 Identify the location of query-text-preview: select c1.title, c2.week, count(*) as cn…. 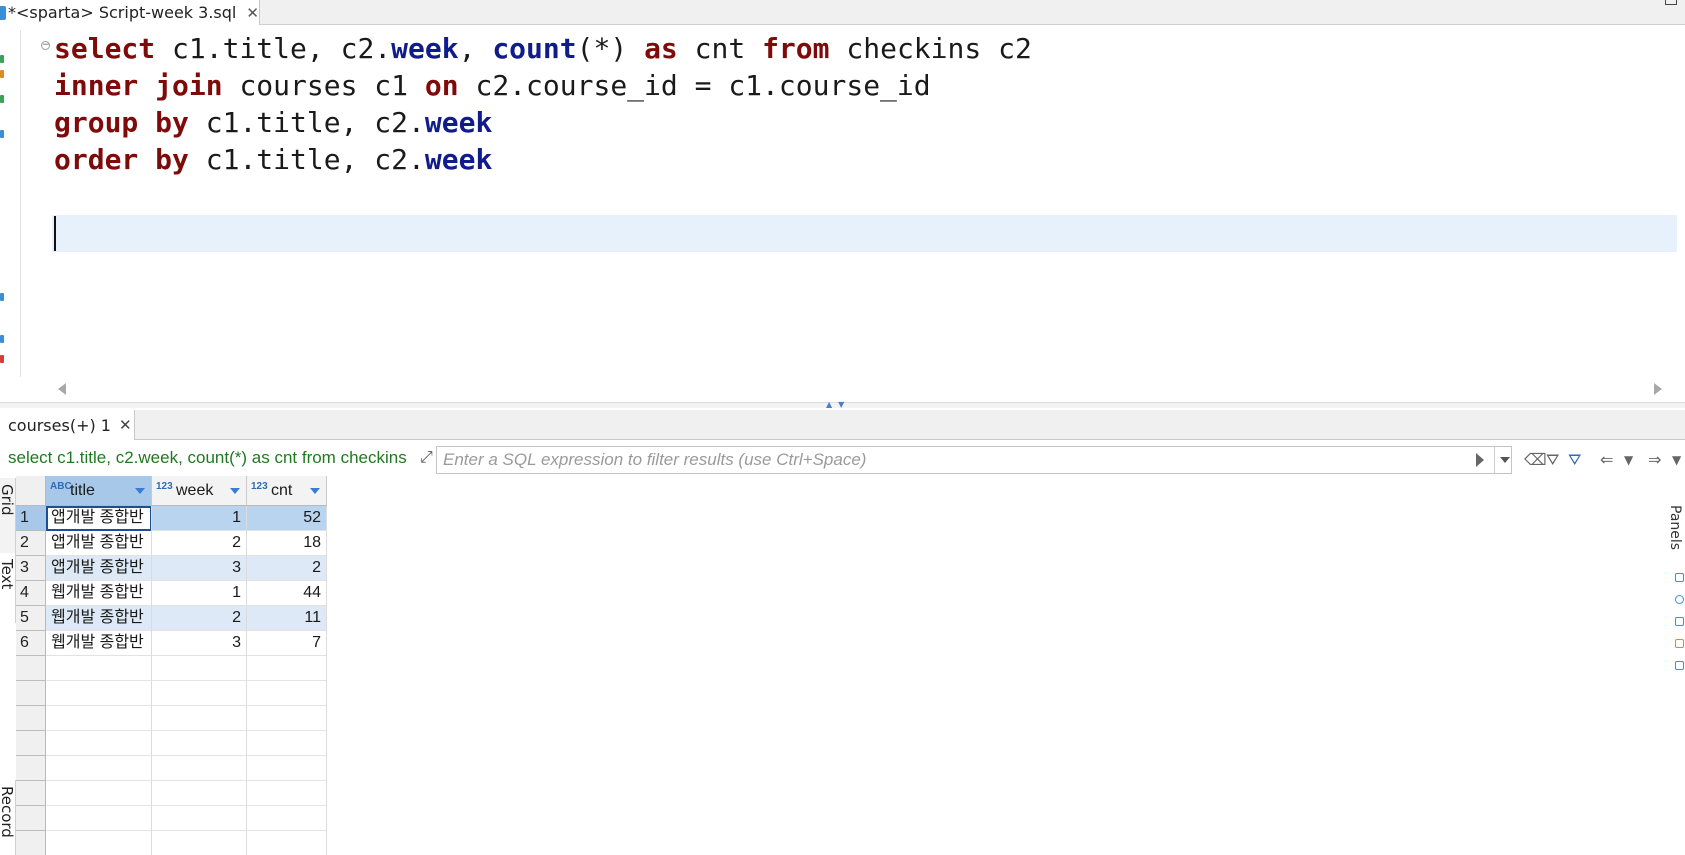
(210, 460).